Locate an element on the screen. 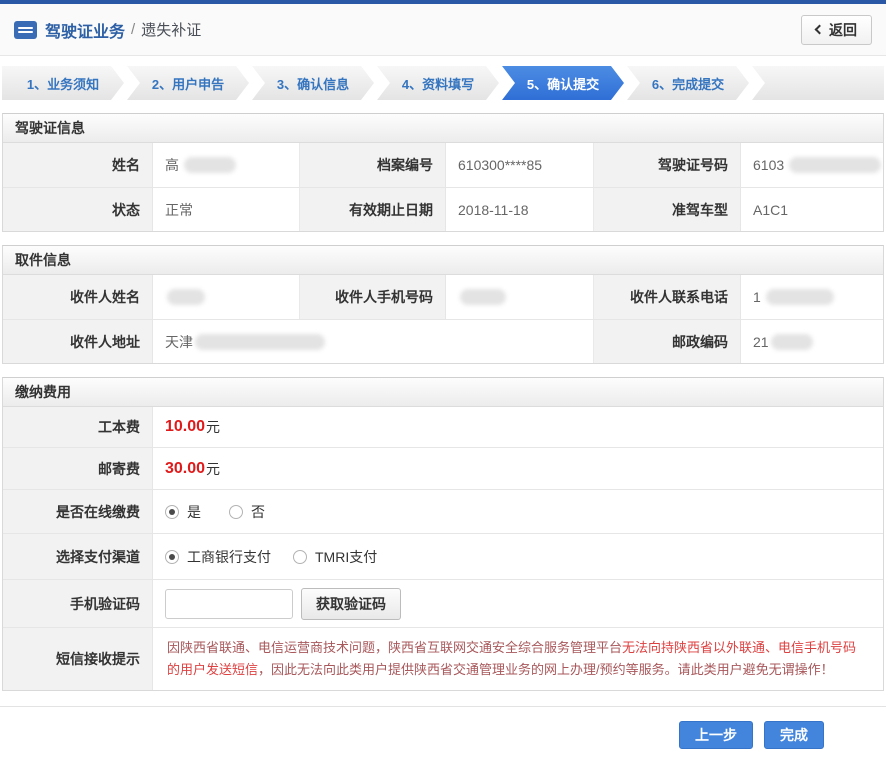 This screenshot has height=766, width=886. recipient-mobile-label: 收件人手机号码 is located at coordinates (373, 297).